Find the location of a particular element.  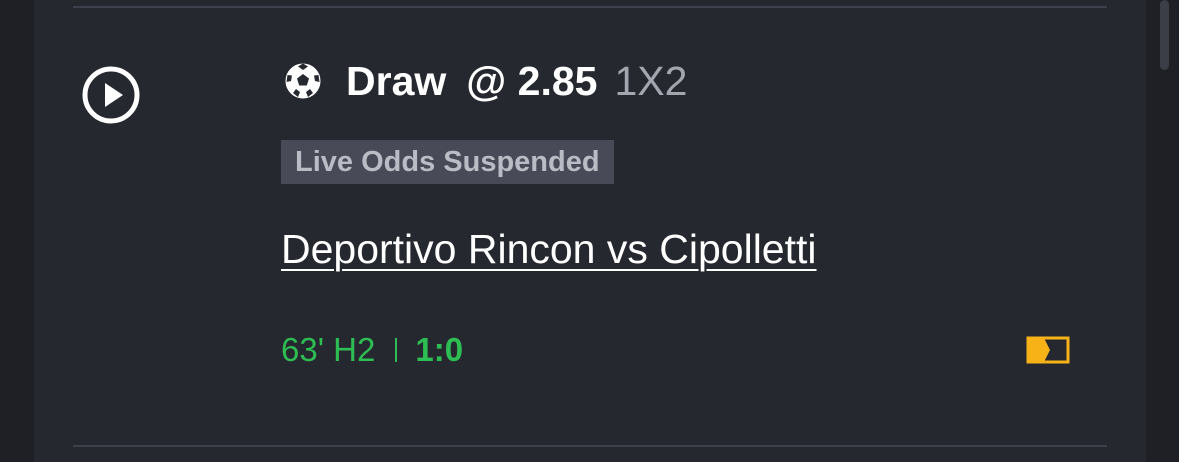

play-button is located at coordinates (111, 95).